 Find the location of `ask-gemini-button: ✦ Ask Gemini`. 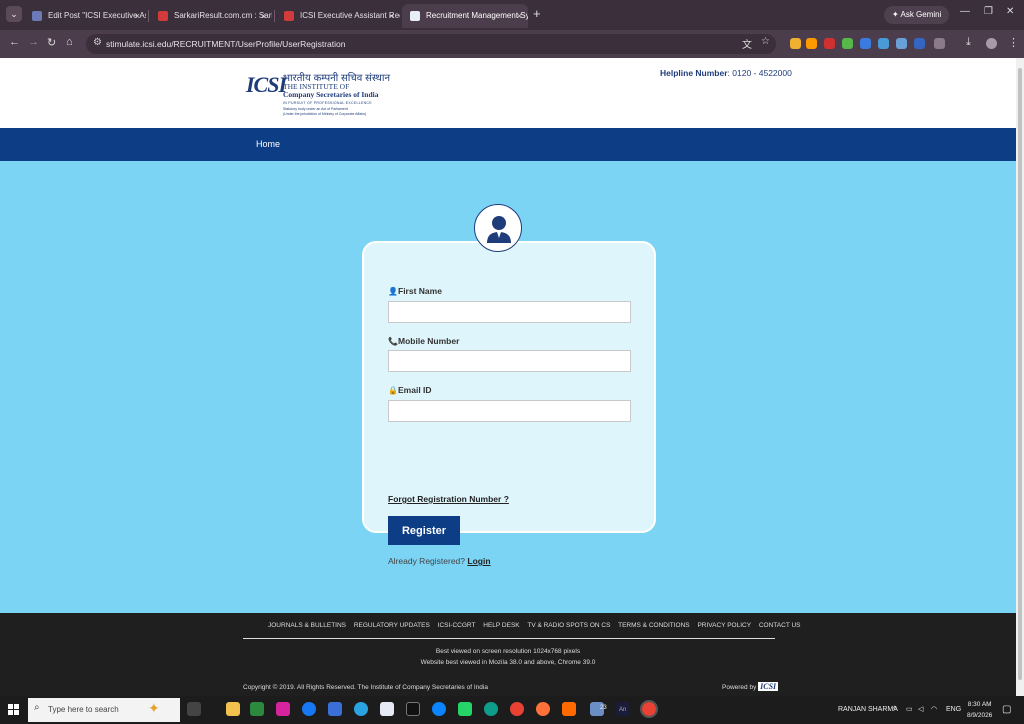

ask-gemini-button: ✦ Ask Gemini is located at coordinates (917, 15).